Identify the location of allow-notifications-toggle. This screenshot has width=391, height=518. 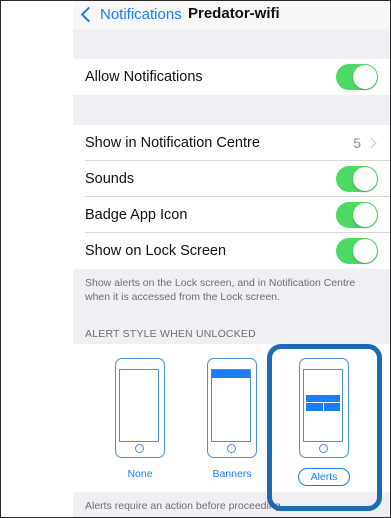
(357, 77).